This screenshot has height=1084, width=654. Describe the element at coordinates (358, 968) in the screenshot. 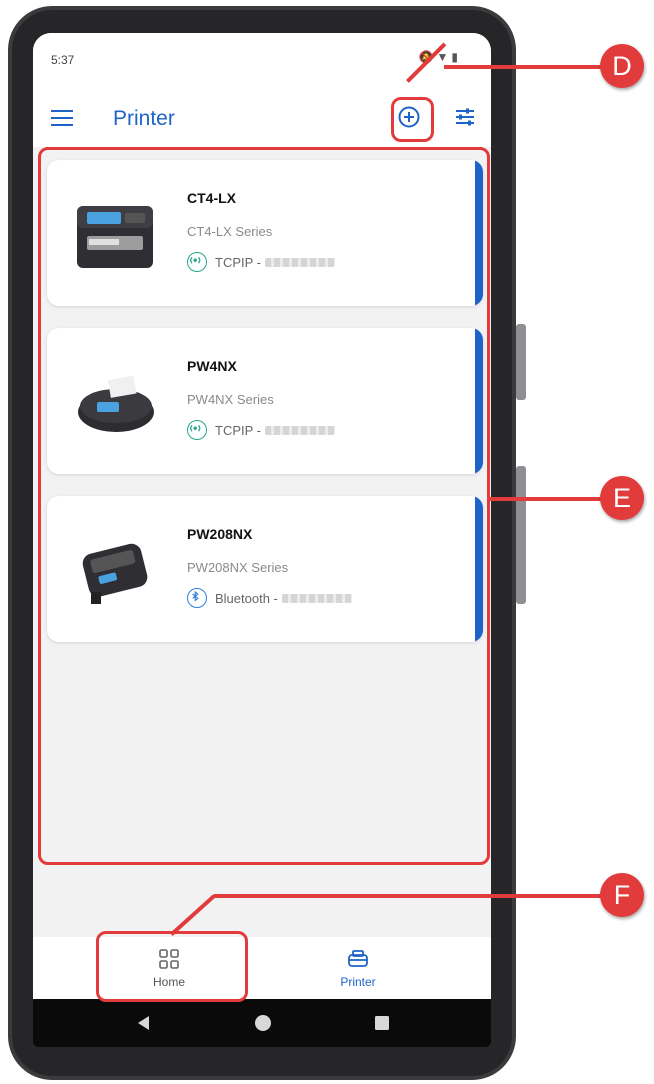

I see `nav-item-printer: Printer` at that location.